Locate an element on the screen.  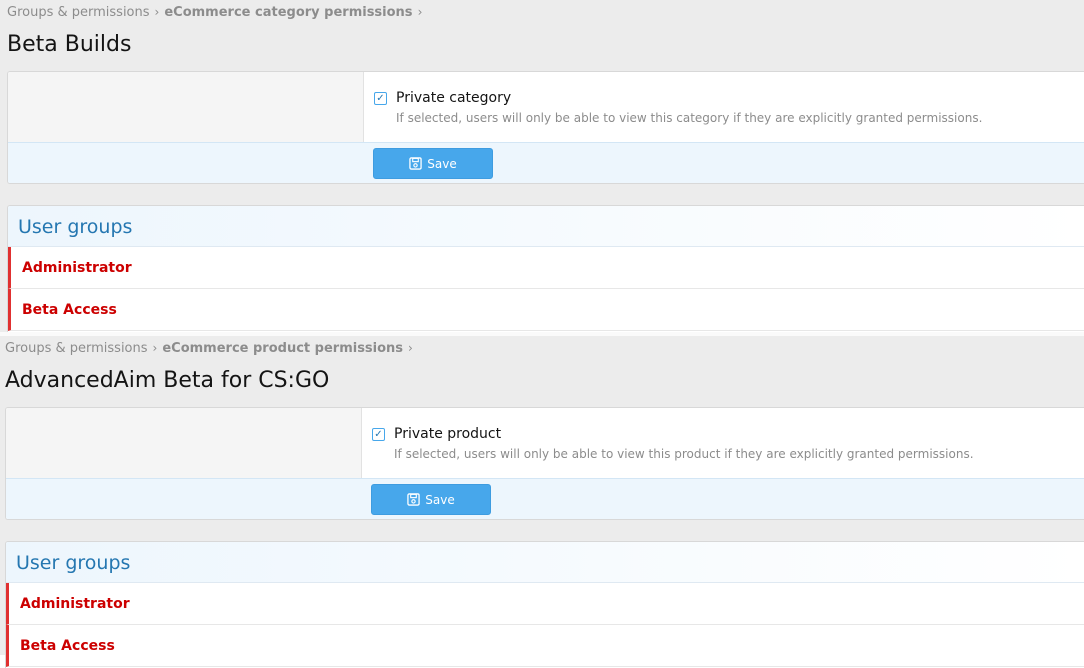
page-title: Beta Builds is located at coordinates (69, 44).